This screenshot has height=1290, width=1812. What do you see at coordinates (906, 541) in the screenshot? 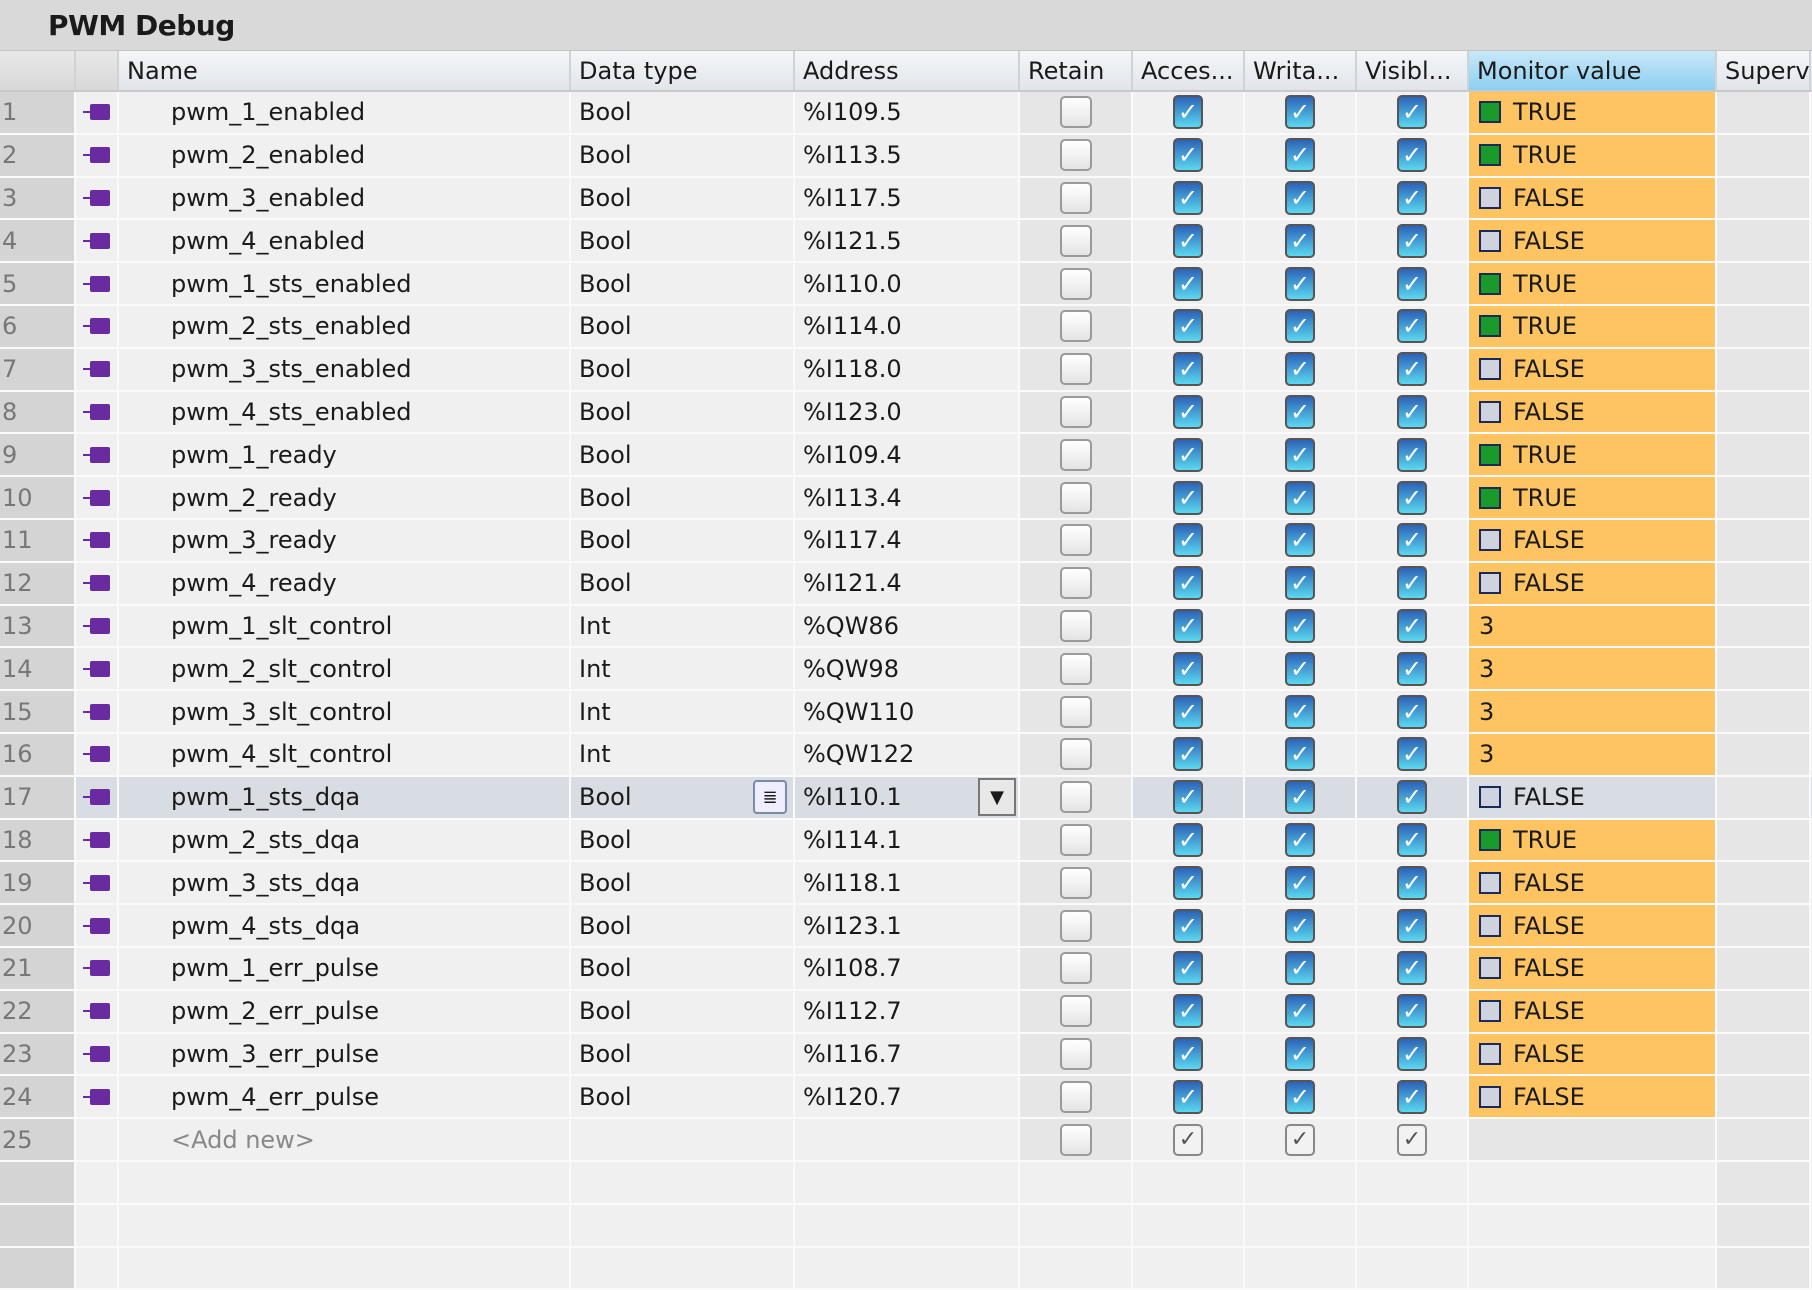
I see `table-row: 11 pwm_3_ready Bool %I117.4 ✓ ✓ ✓ FALSE` at bounding box center [906, 541].